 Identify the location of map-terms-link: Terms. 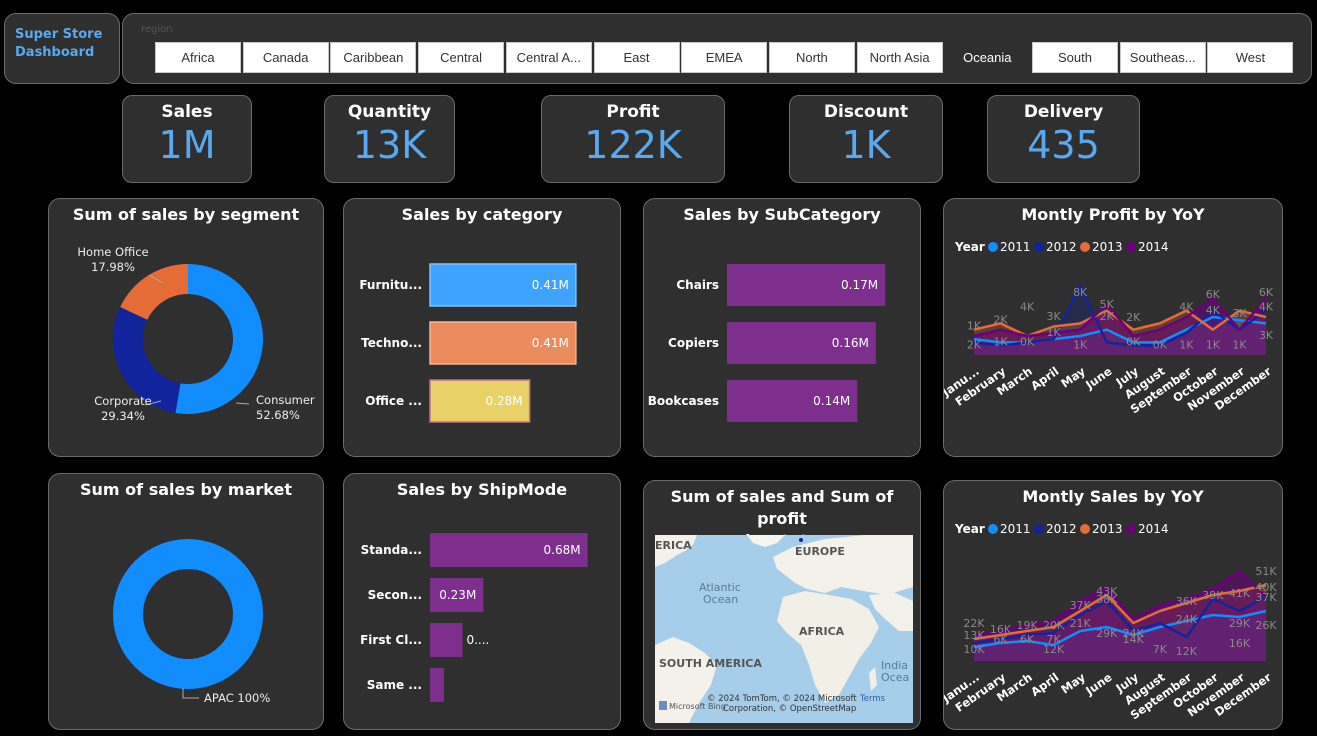
(872, 699).